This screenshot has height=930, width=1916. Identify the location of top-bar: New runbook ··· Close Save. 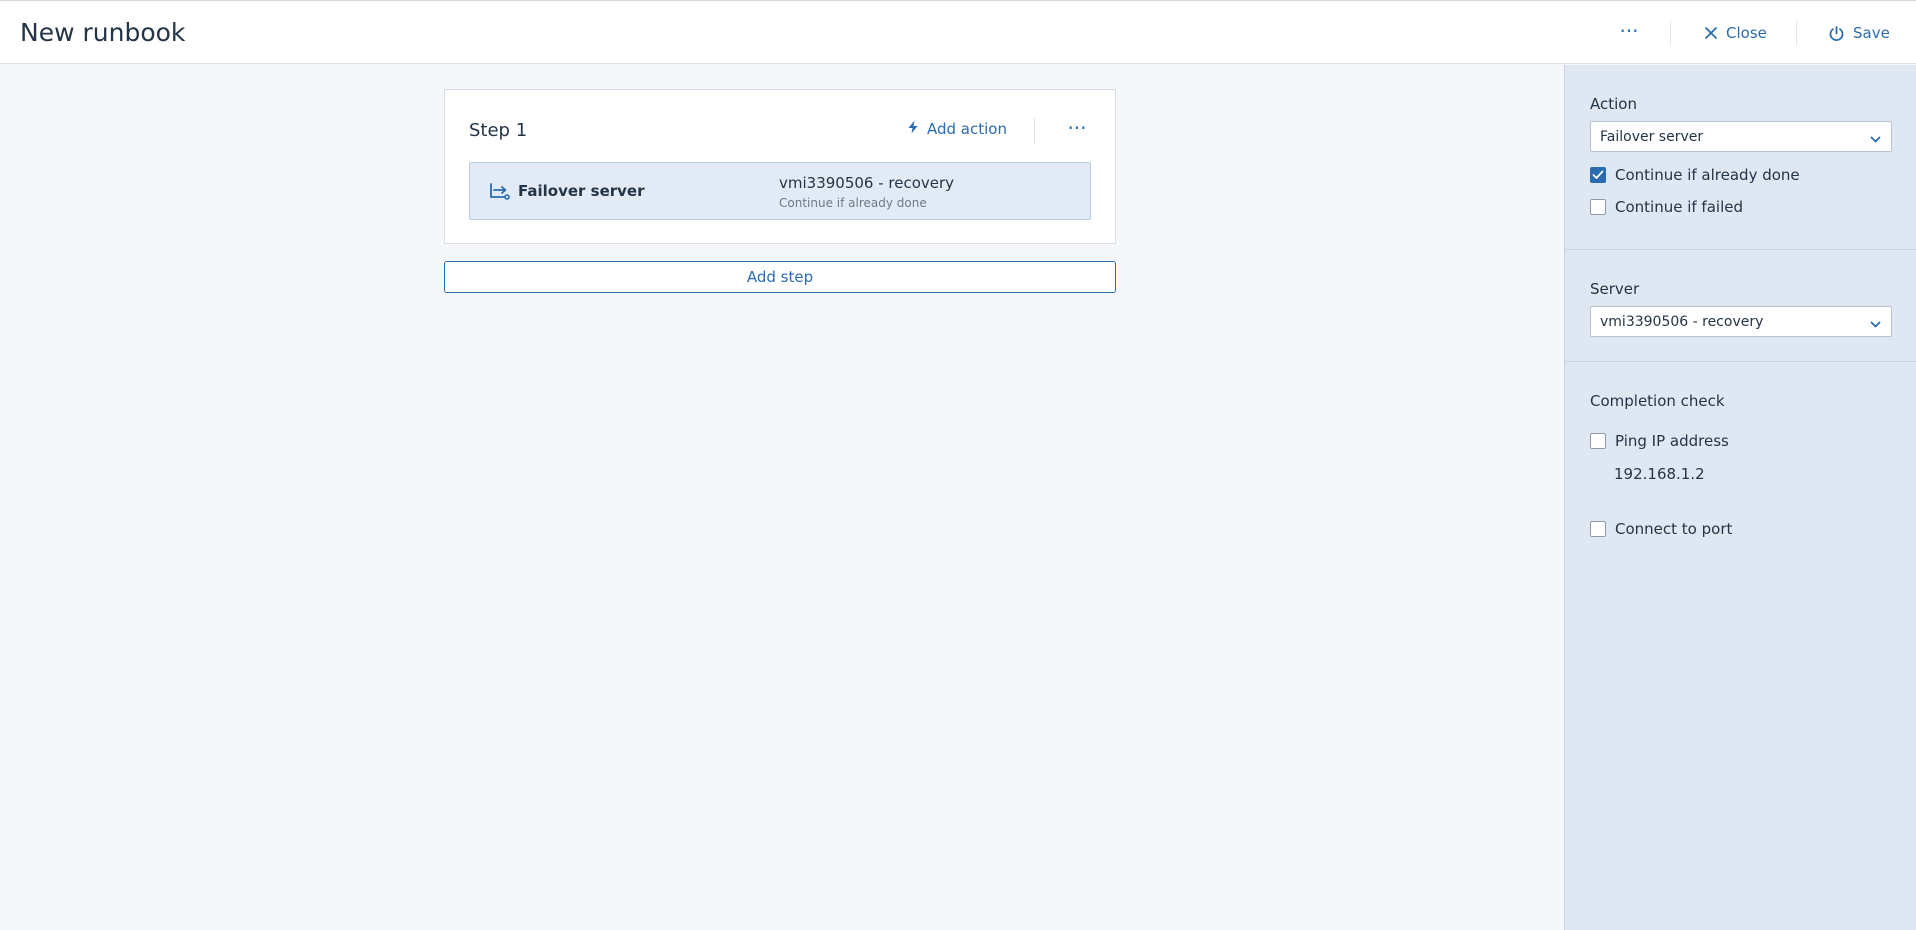
(958, 32).